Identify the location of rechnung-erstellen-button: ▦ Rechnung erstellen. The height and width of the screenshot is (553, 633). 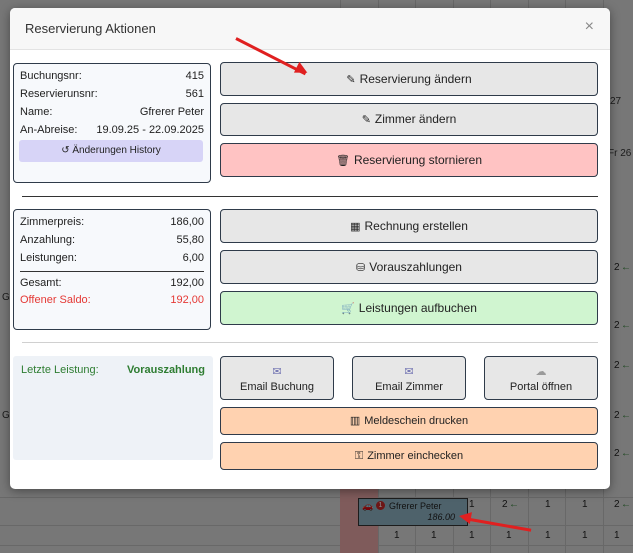
(409, 226).